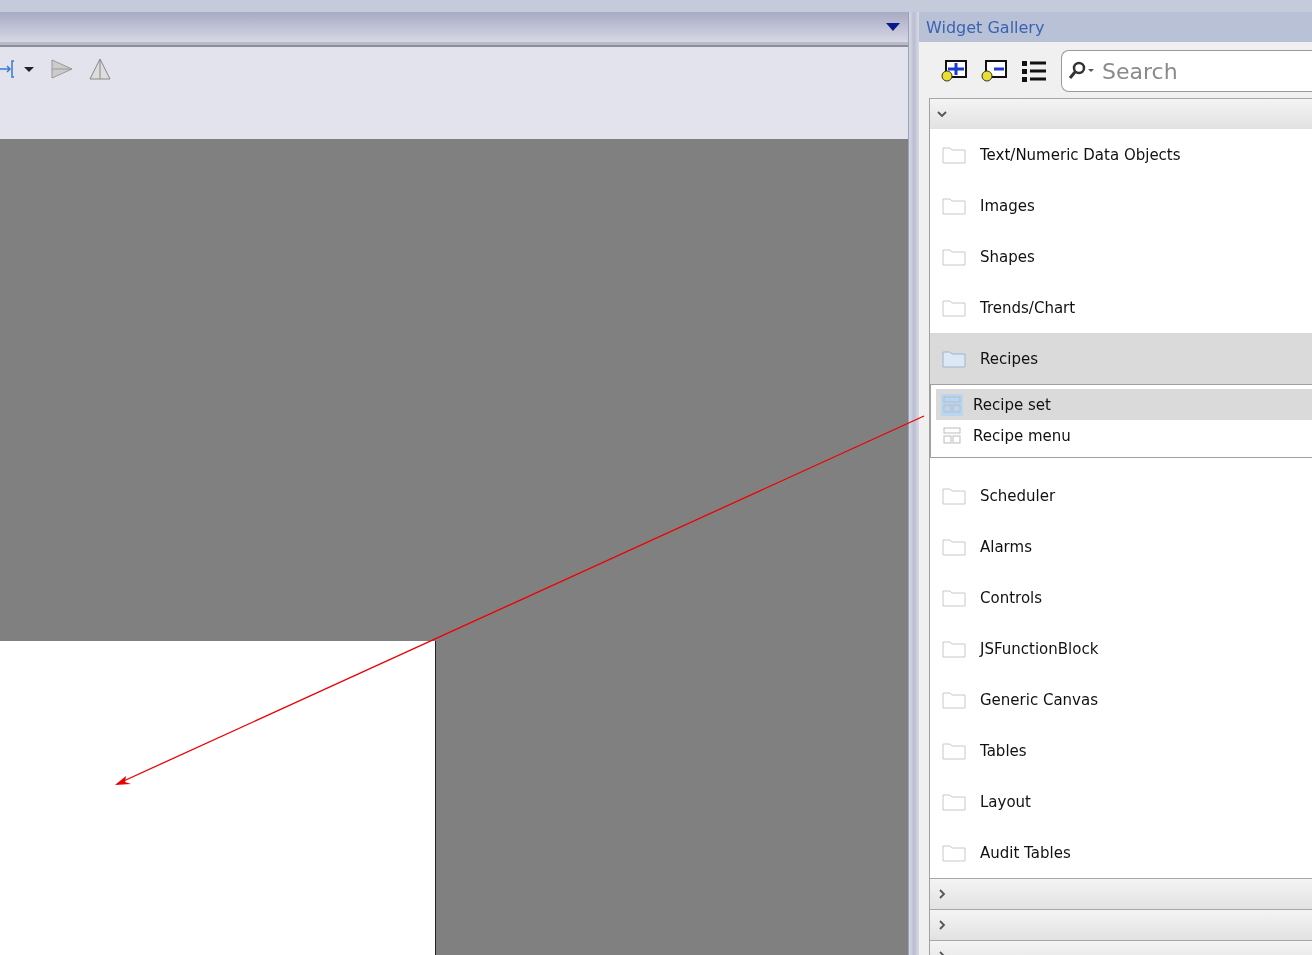 This screenshot has height=955, width=1312. Describe the element at coordinates (1115, 27) in the screenshot. I see `panel-title: Widget Gallery` at that location.